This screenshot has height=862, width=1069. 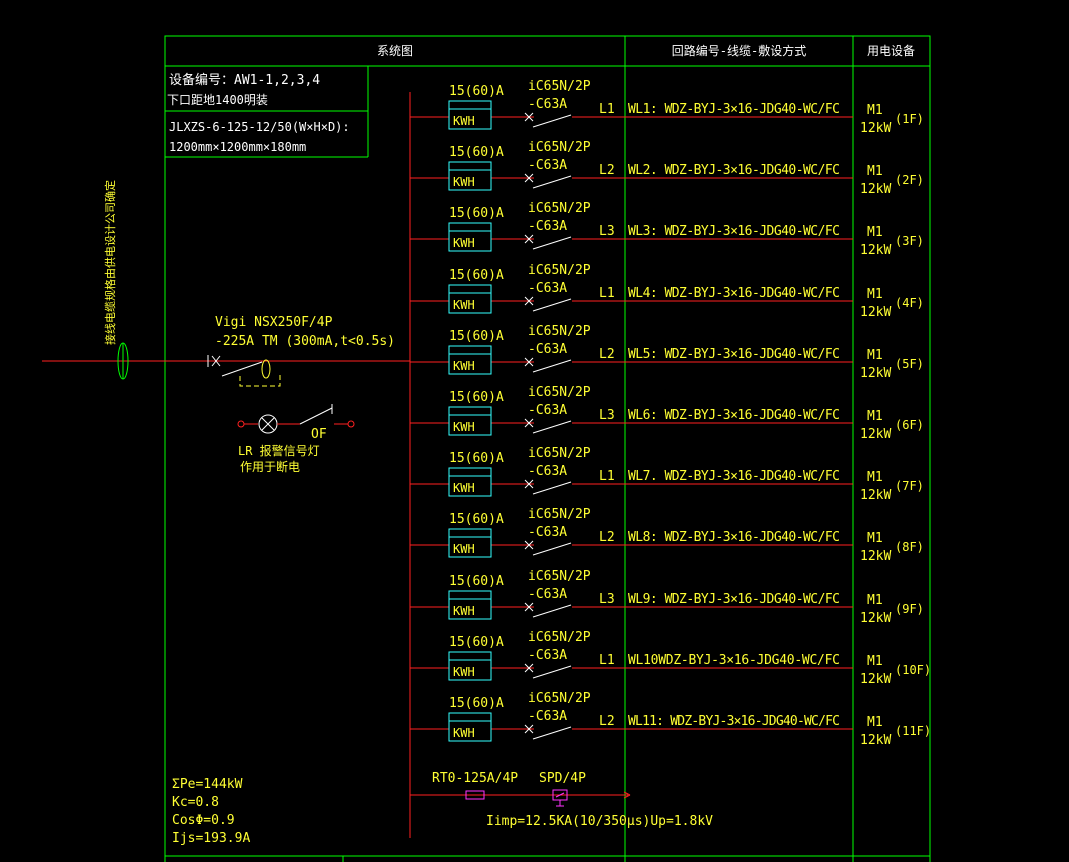 What do you see at coordinates (734, 354) in the screenshot?
I see `cable-spec: WL5: WDZ-BYJ-3×16-JDG40-WC/FC` at bounding box center [734, 354].